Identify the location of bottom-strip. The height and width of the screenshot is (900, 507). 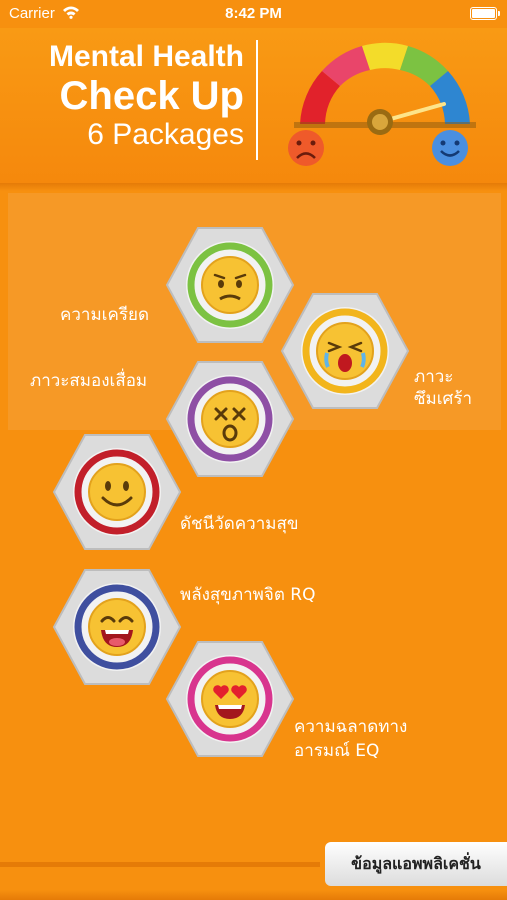
(253, 895).